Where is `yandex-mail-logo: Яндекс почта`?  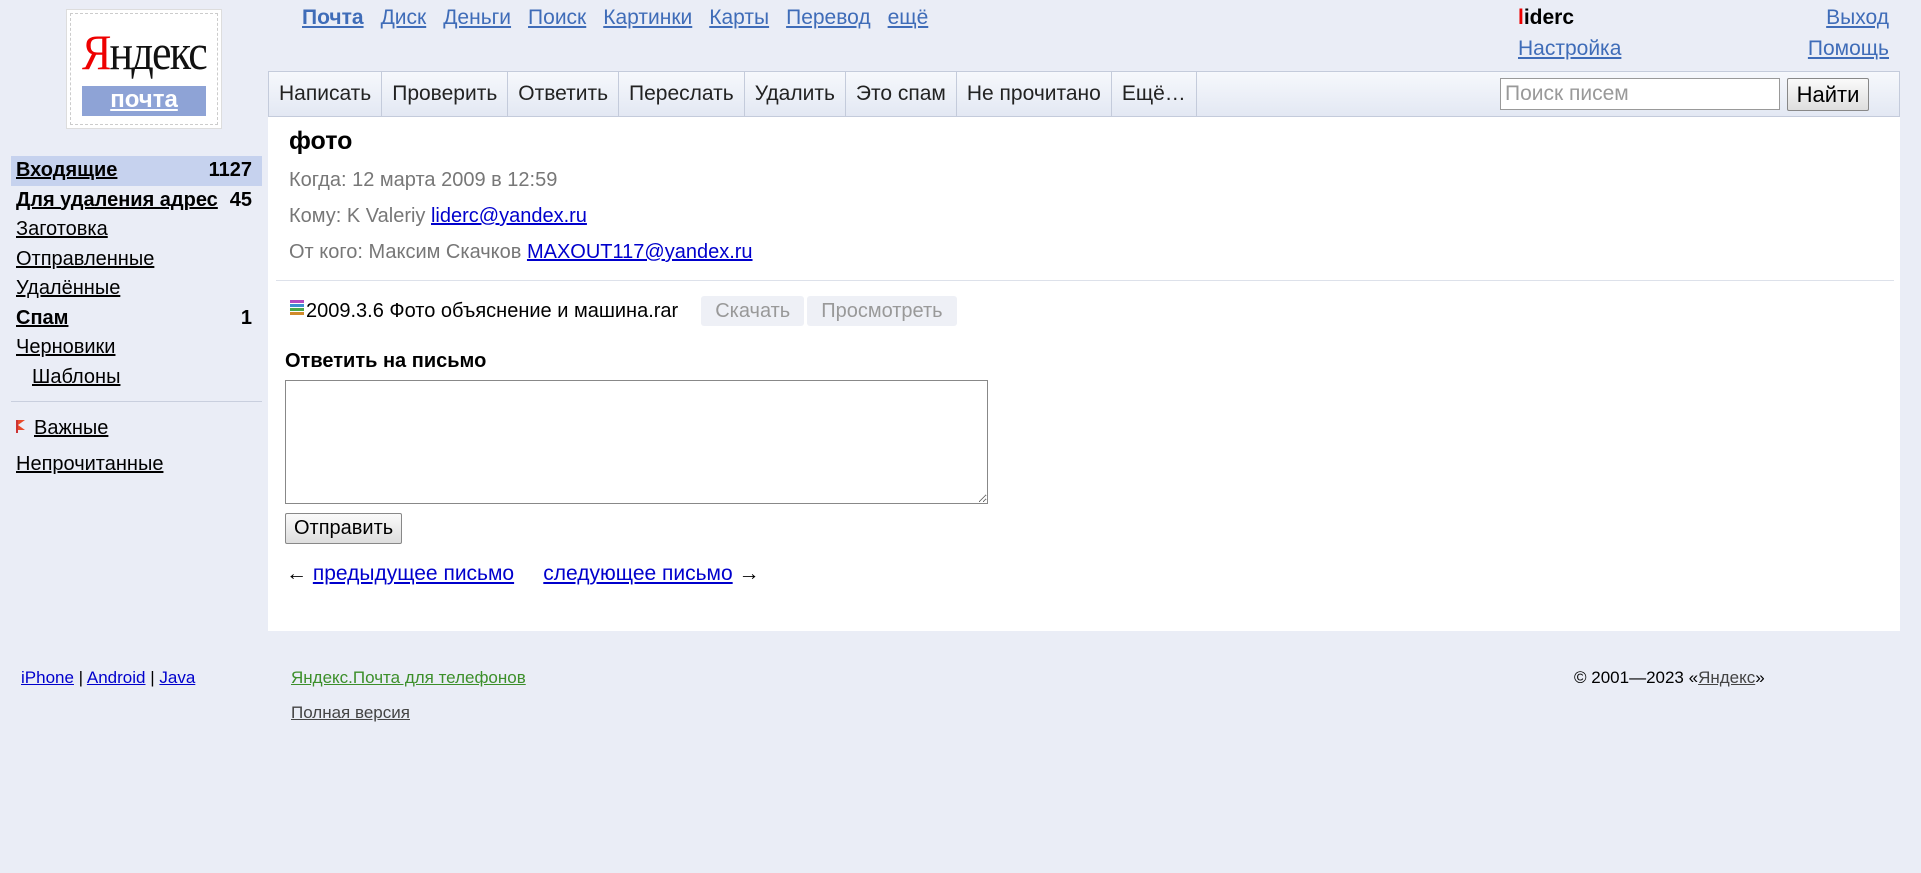 yandex-mail-logo: Яндекс почта is located at coordinates (144, 69).